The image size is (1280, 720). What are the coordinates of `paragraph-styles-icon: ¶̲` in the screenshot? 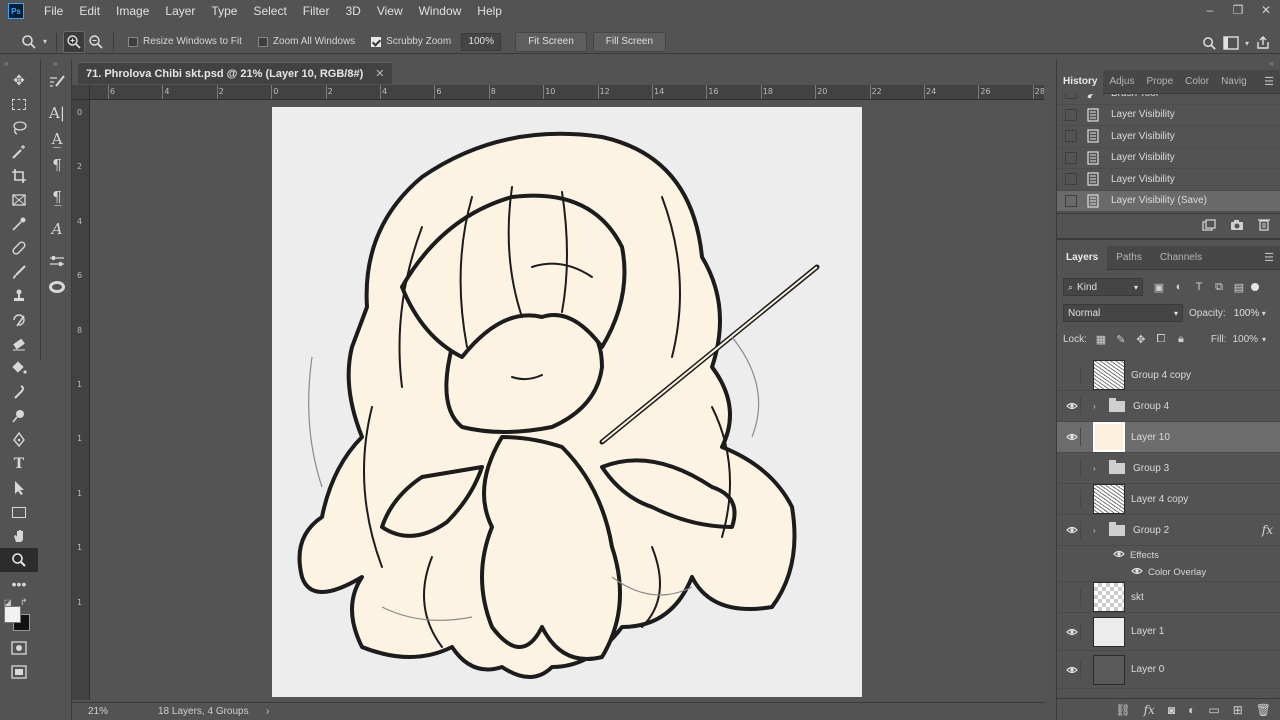 It's located at (57, 197).